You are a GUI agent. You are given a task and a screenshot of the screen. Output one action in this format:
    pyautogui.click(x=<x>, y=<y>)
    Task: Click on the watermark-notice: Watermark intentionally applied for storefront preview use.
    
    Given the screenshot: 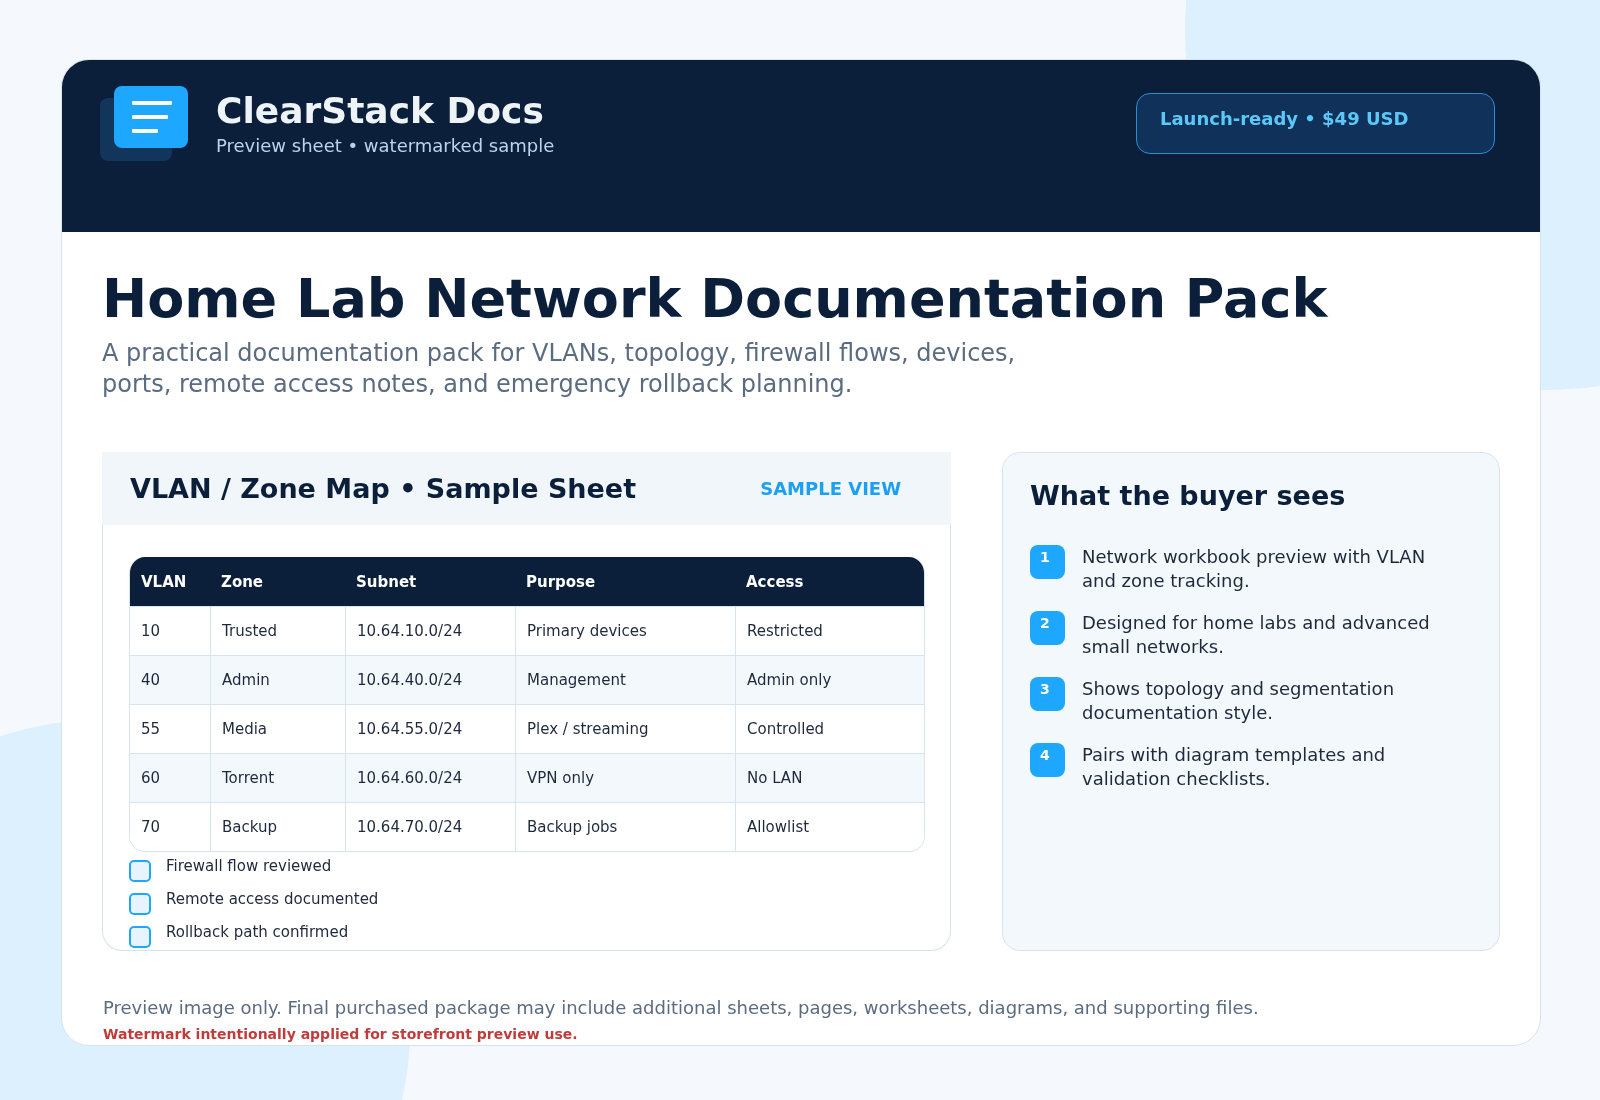 What is the action you would take?
    pyautogui.click(x=341, y=1034)
    